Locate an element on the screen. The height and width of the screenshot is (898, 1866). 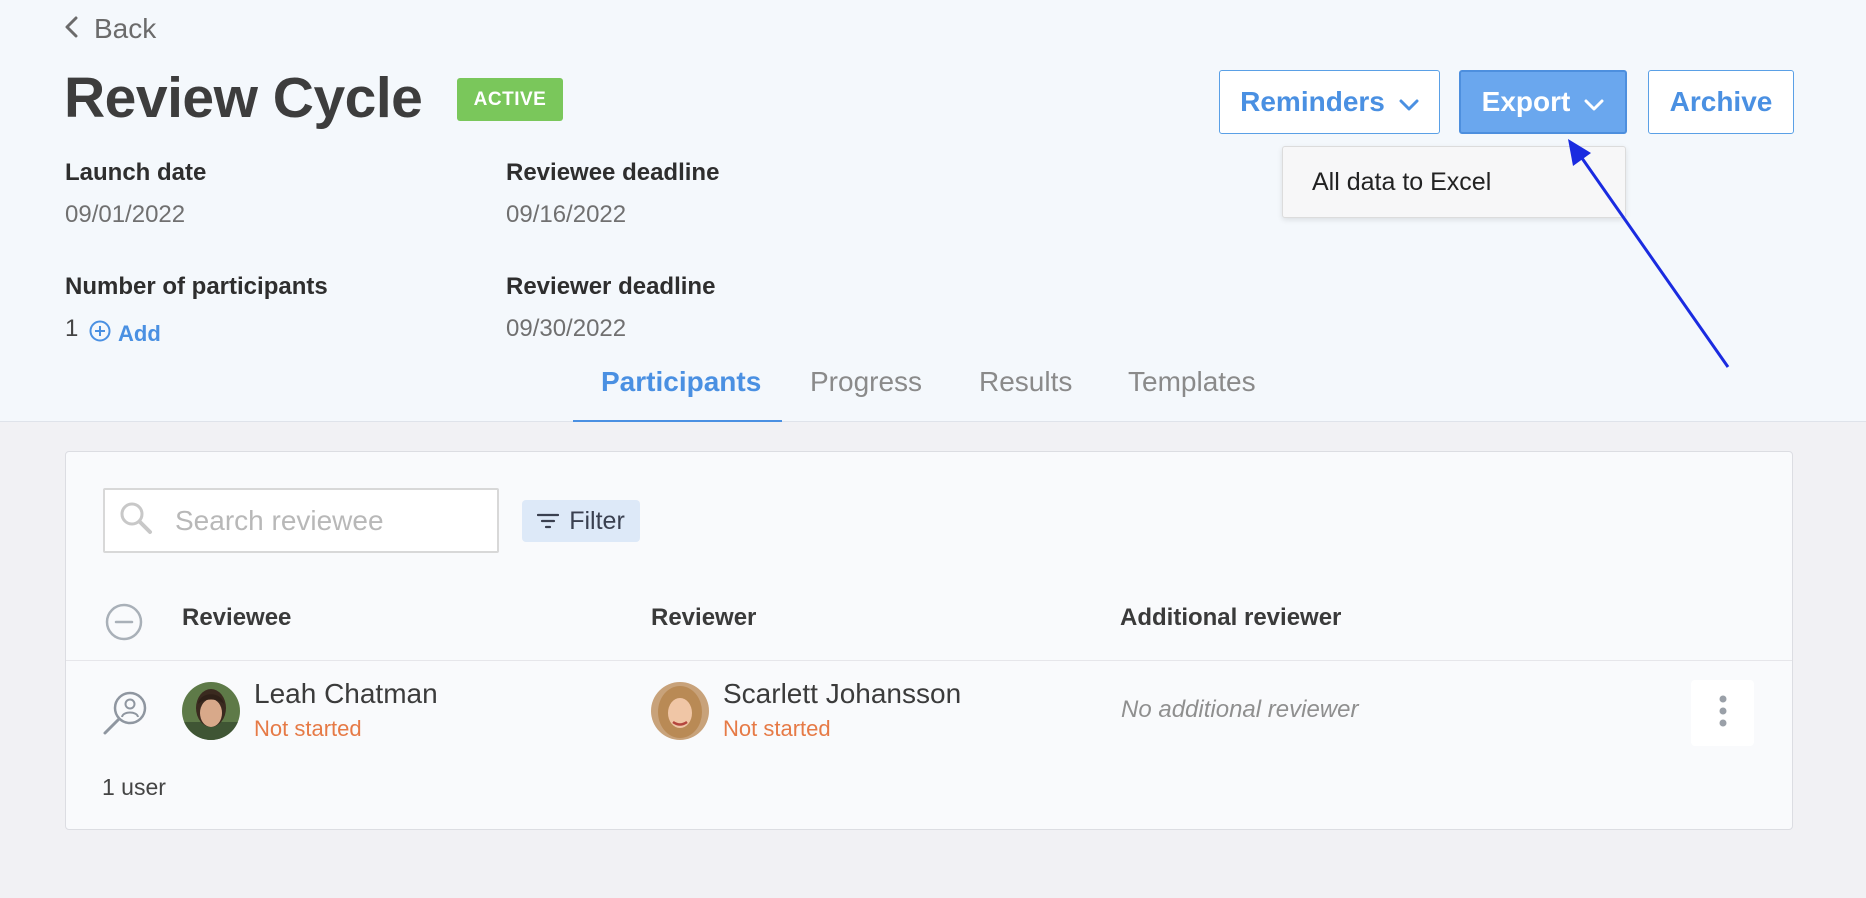
reminders-button: Reminders is located at coordinates (1329, 102).